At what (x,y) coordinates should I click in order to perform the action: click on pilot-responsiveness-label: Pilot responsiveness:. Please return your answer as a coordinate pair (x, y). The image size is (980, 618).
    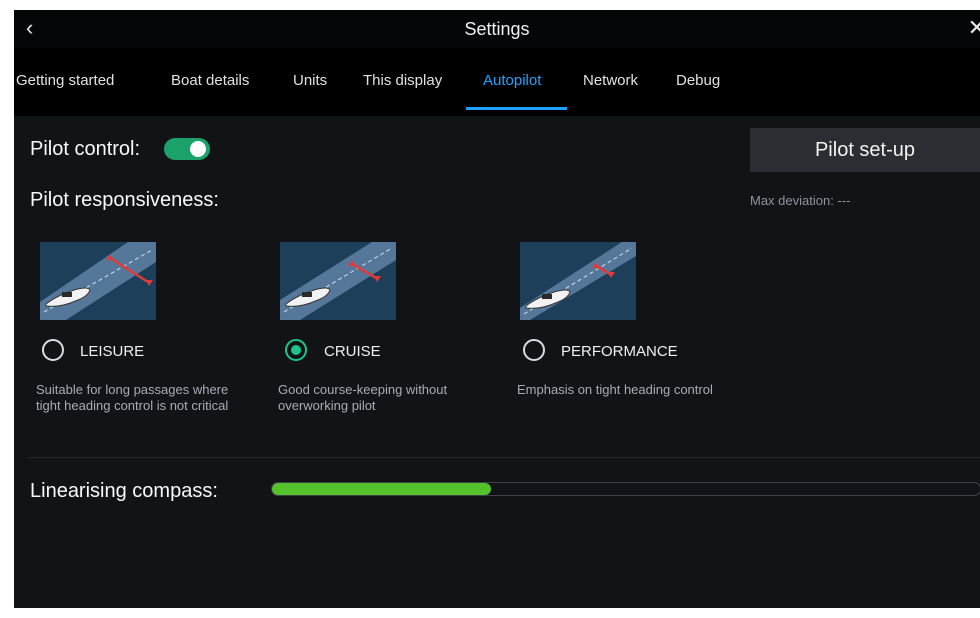
    Looking at the image, I should click on (124, 200).